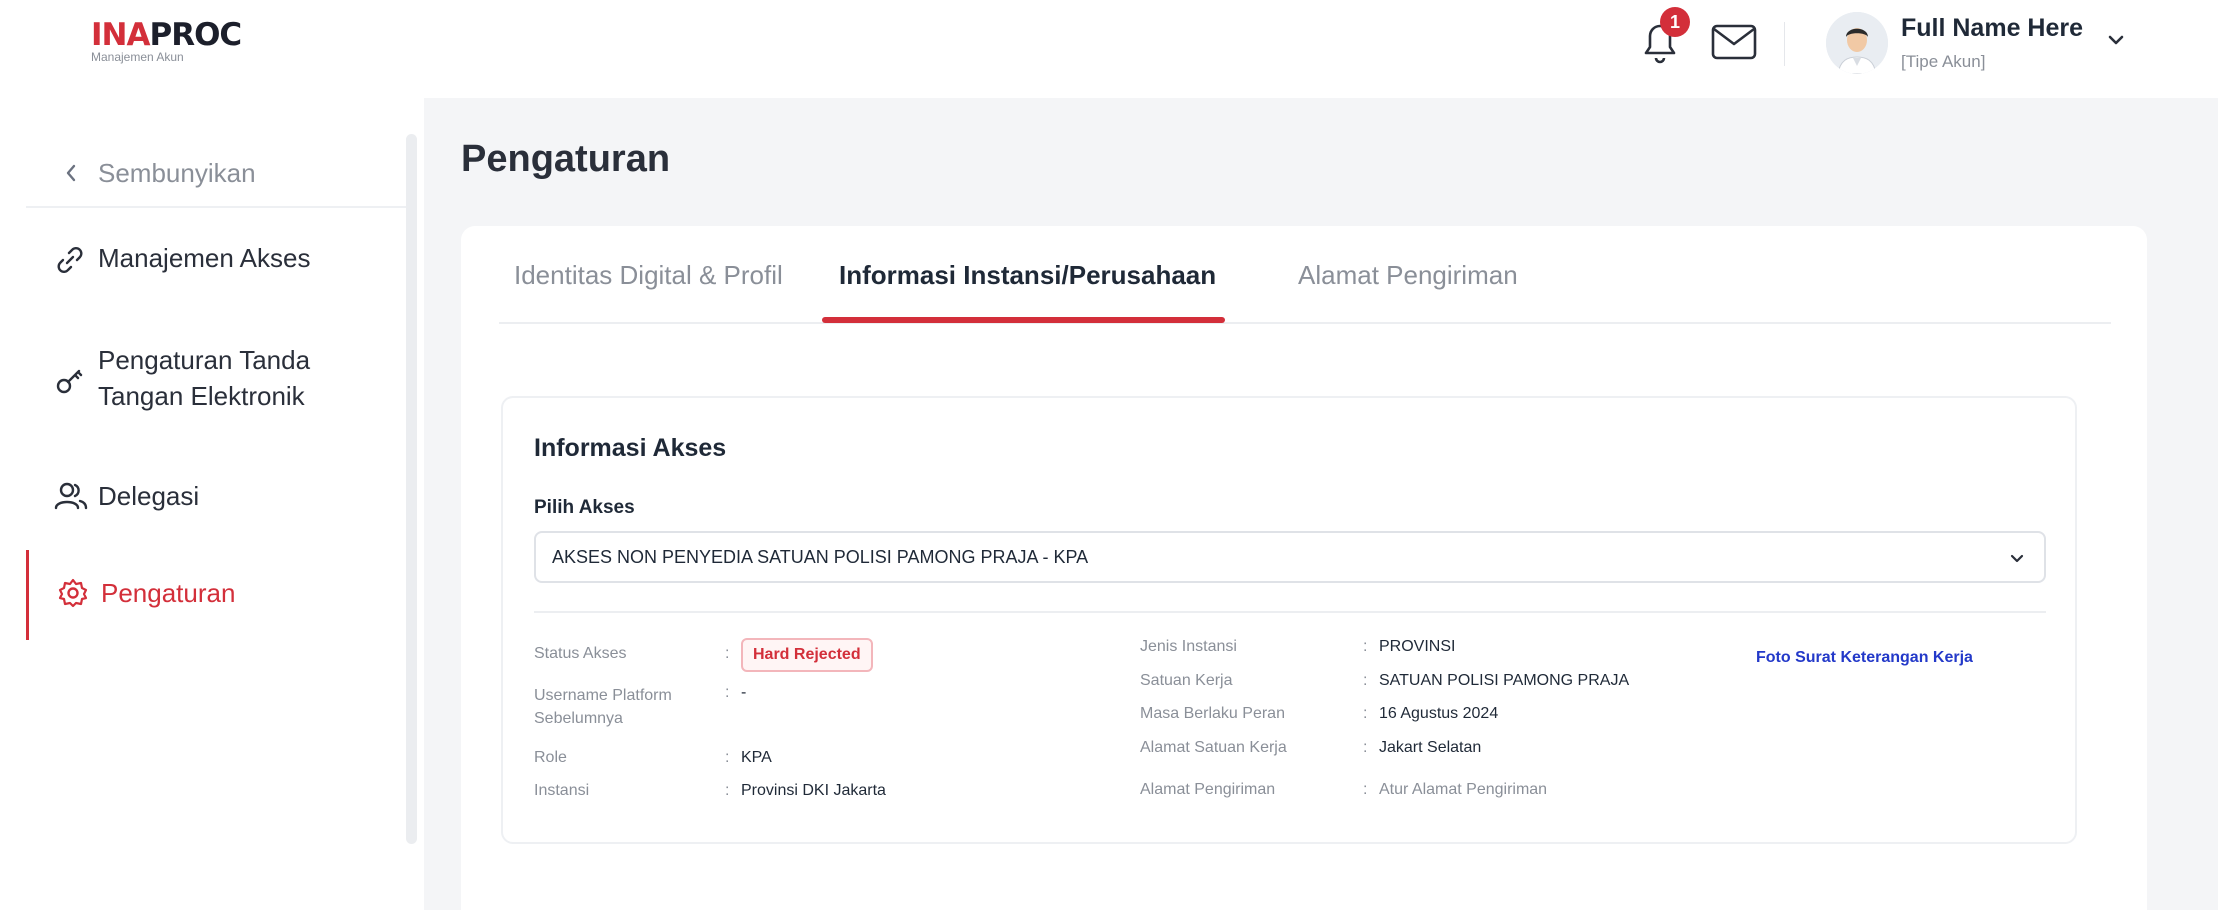  What do you see at coordinates (1864, 658) in the screenshot?
I see `foto-surat-keterangan-kerja-link: Foto Surat Keterangan Kerja` at bounding box center [1864, 658].